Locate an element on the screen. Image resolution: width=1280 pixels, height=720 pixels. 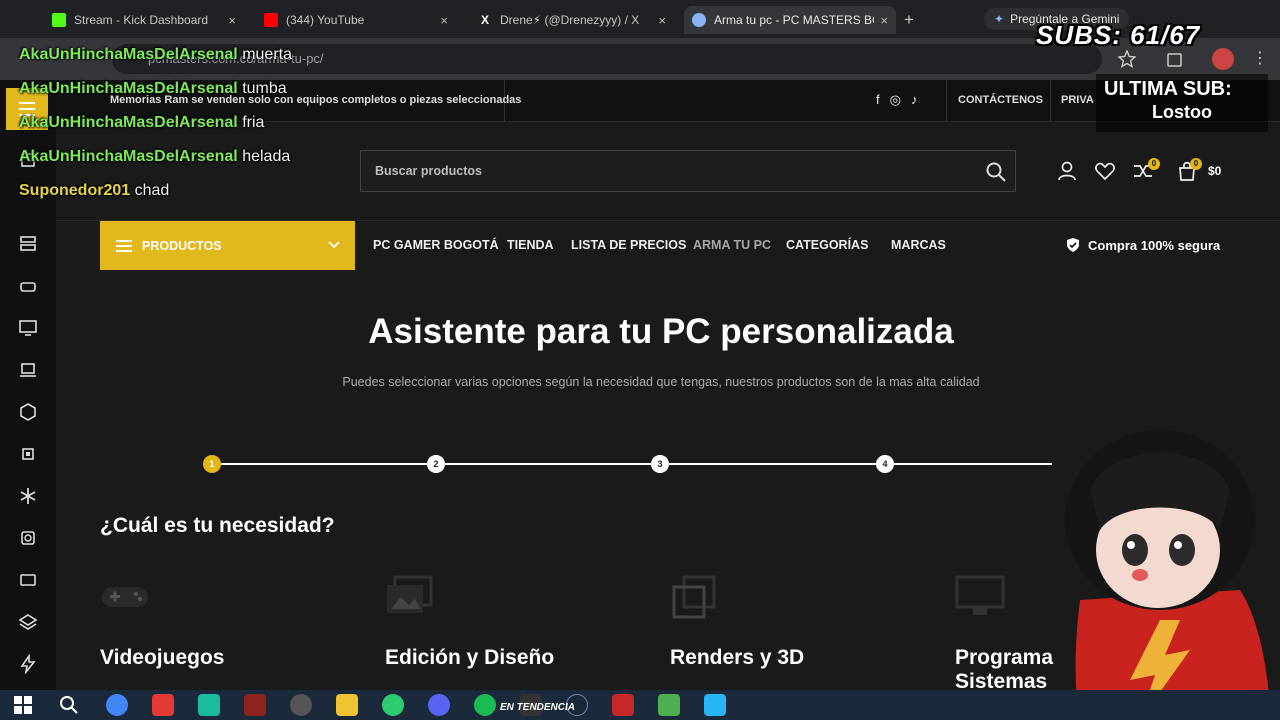
step-3: 3 is located at coordinates (660, 464).